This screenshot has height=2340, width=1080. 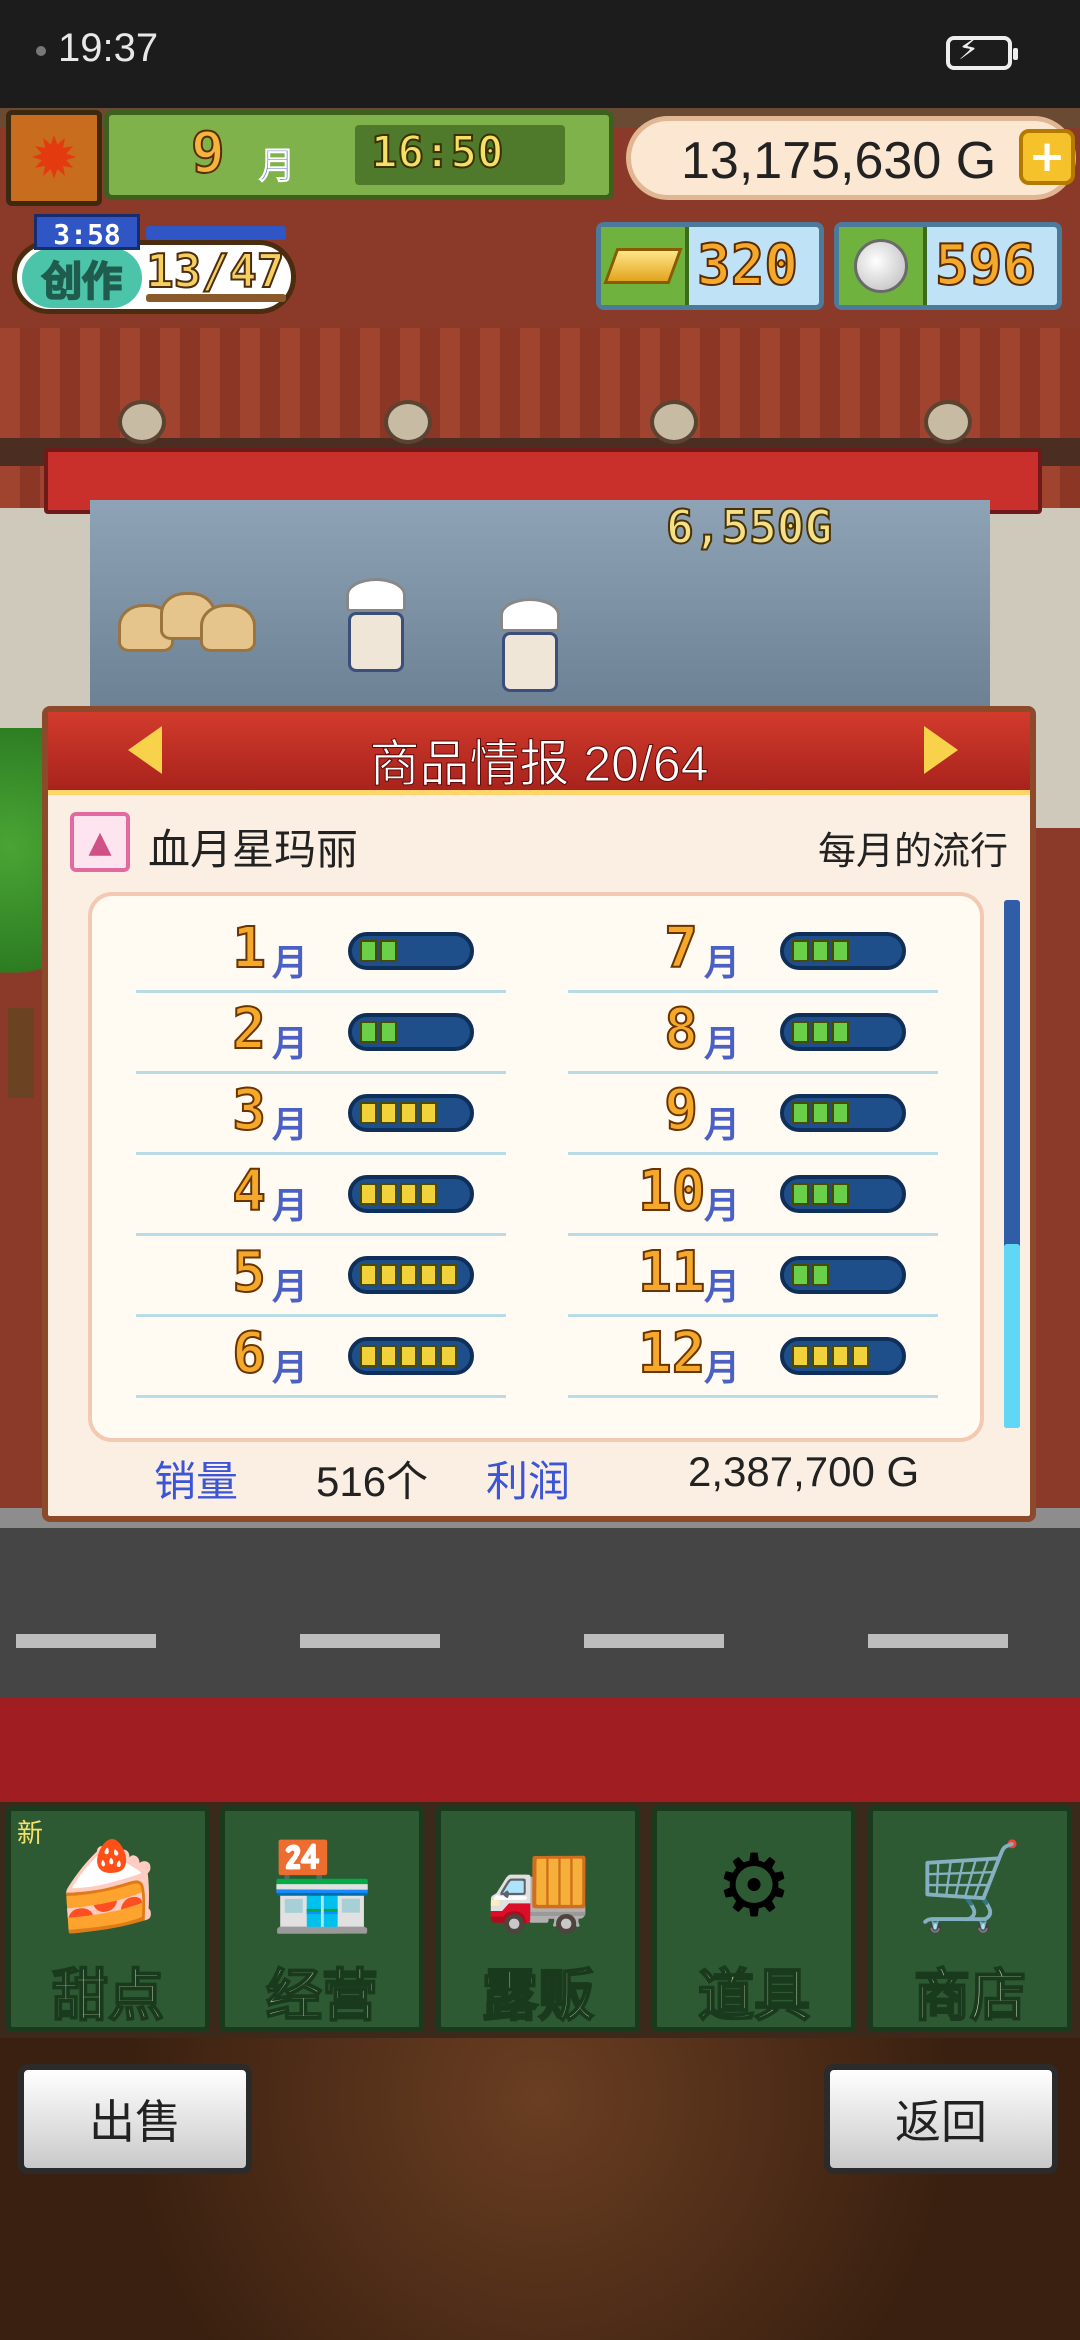 What do you see at coordinates (321, 951) in the screenshot?
I see `month-row: 1月` at bounding box center [321, 951].